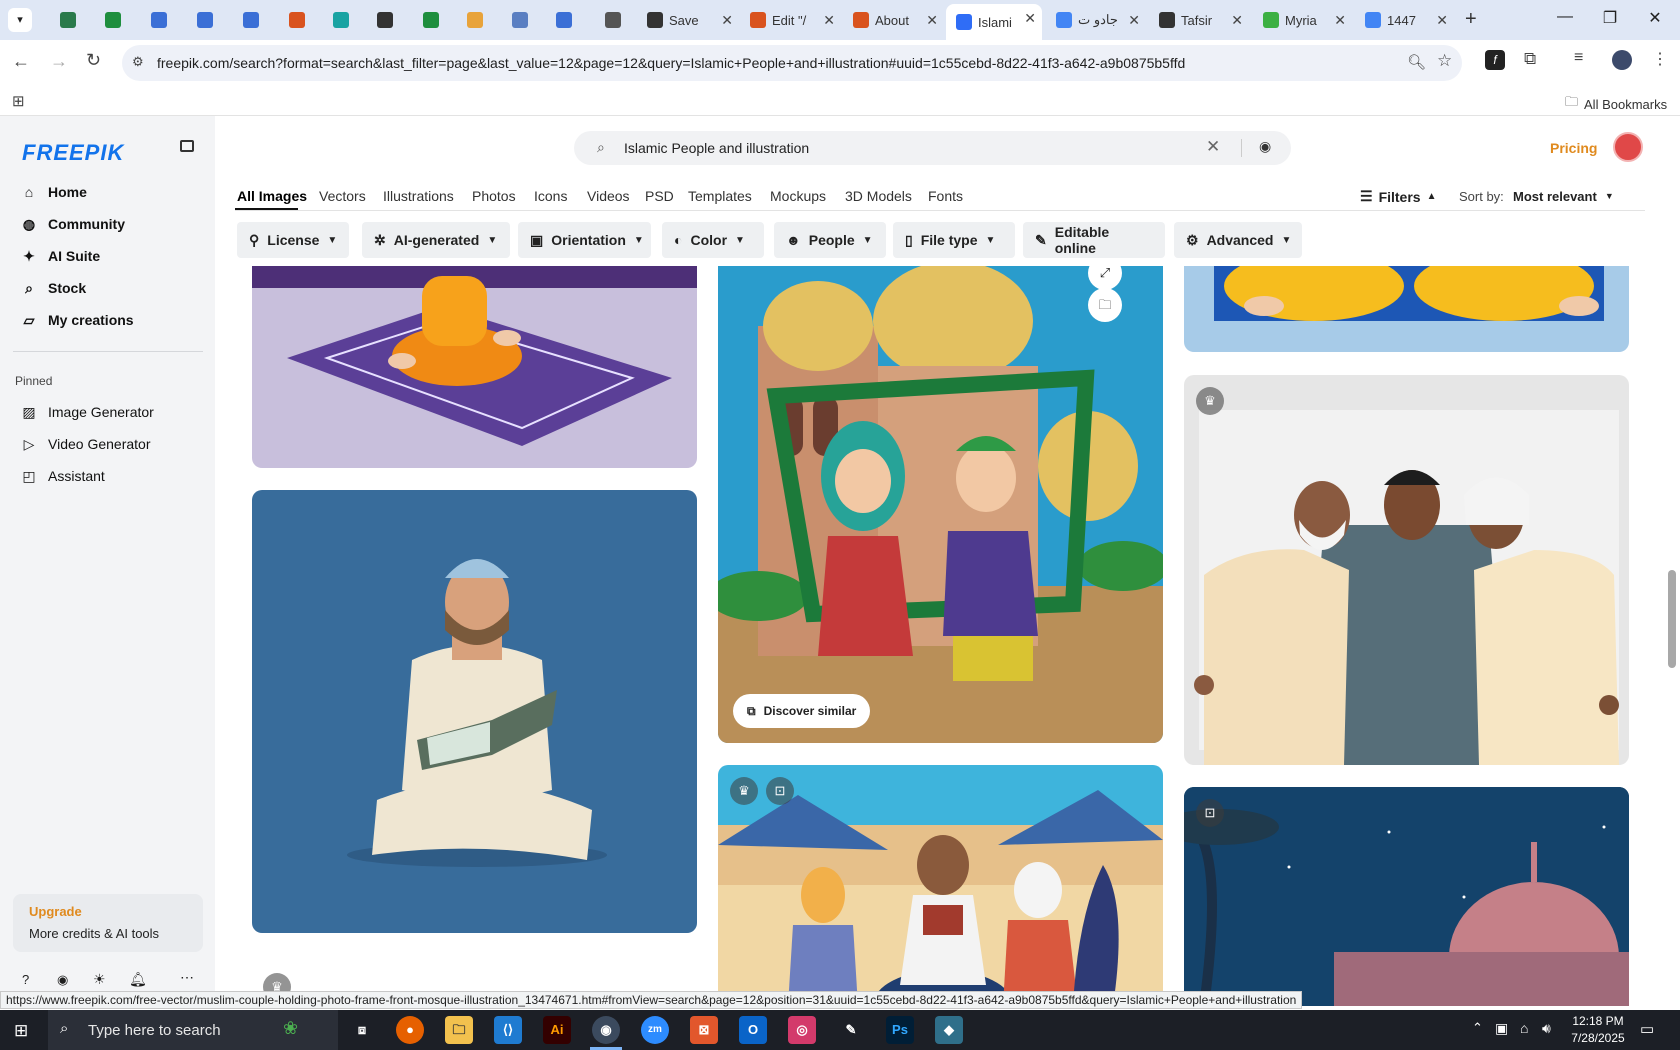 This screenshot has width=1680, height=1050. What do you see at coordinates (86, 412) in the screenshot?
I see `sidebar-item-image-generator: ▨ Image Generator` at bounding box center [86, 412].